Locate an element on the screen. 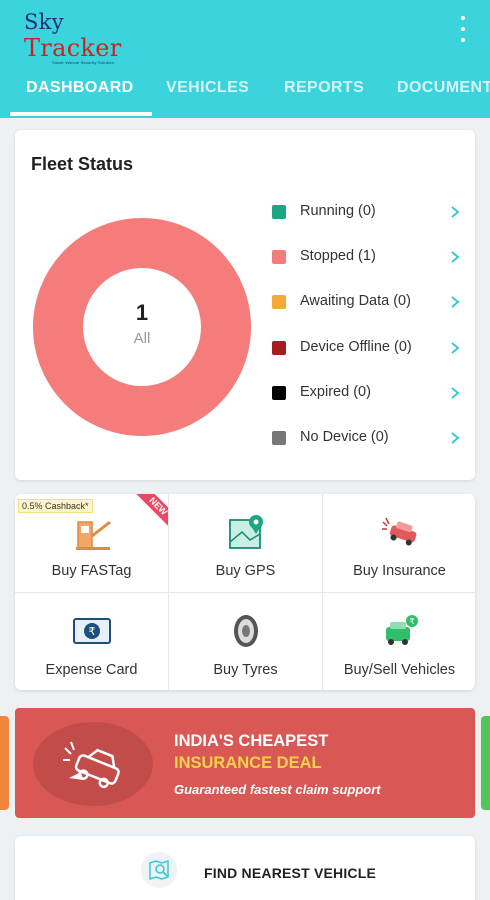  legend-expired: Expired (0) is located at coordinates (367, 393).